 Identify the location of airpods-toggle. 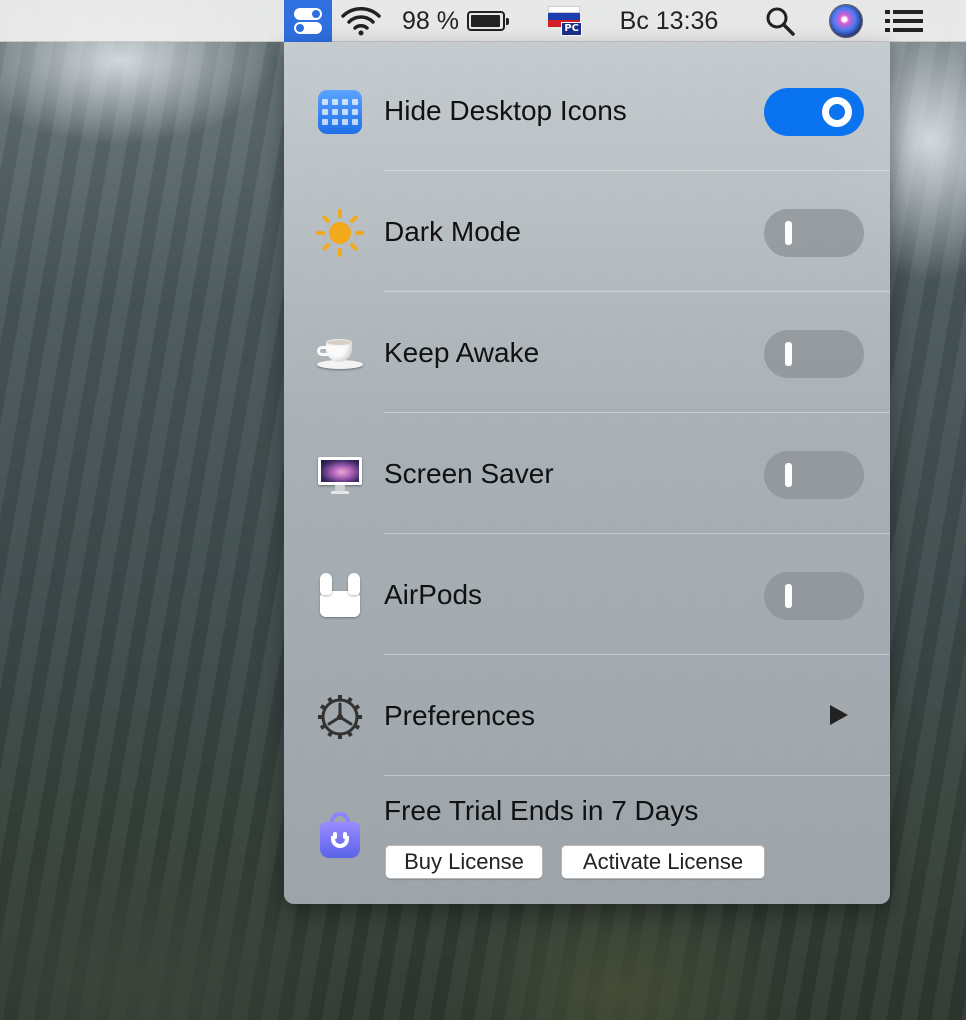
(814, 596).